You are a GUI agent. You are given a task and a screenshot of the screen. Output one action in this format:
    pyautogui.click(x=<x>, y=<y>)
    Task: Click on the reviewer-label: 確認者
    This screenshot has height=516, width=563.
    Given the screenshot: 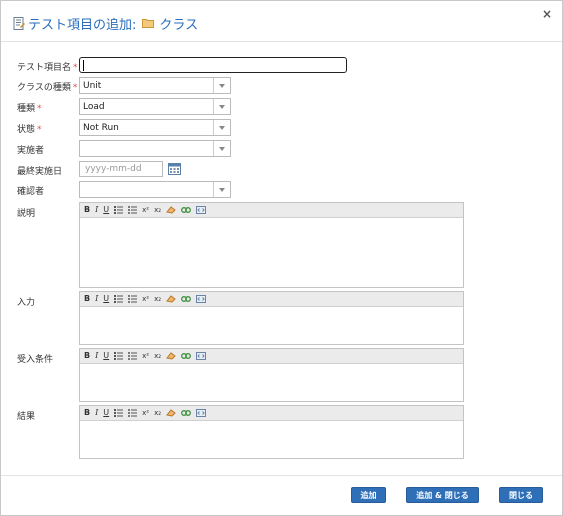 What is the action you would take?
    pyautogui.click(x=31, y=192)
    